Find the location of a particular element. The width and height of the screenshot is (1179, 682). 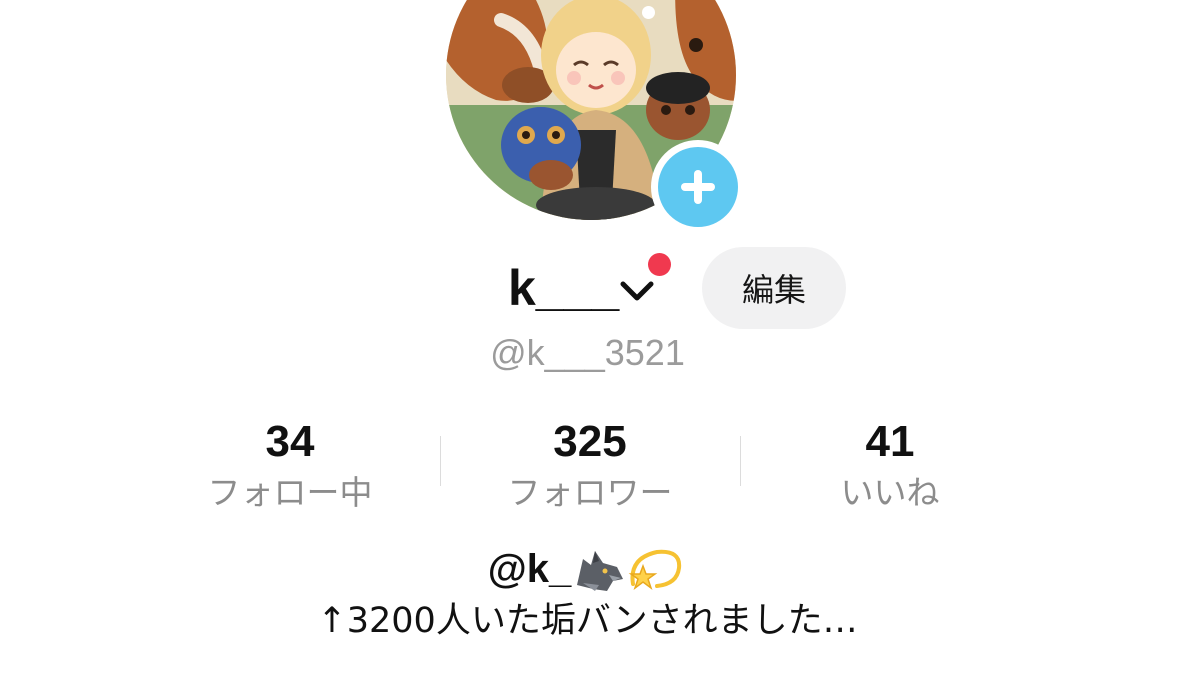

following-label: フォロー中 is located at coordinates (290, 492).